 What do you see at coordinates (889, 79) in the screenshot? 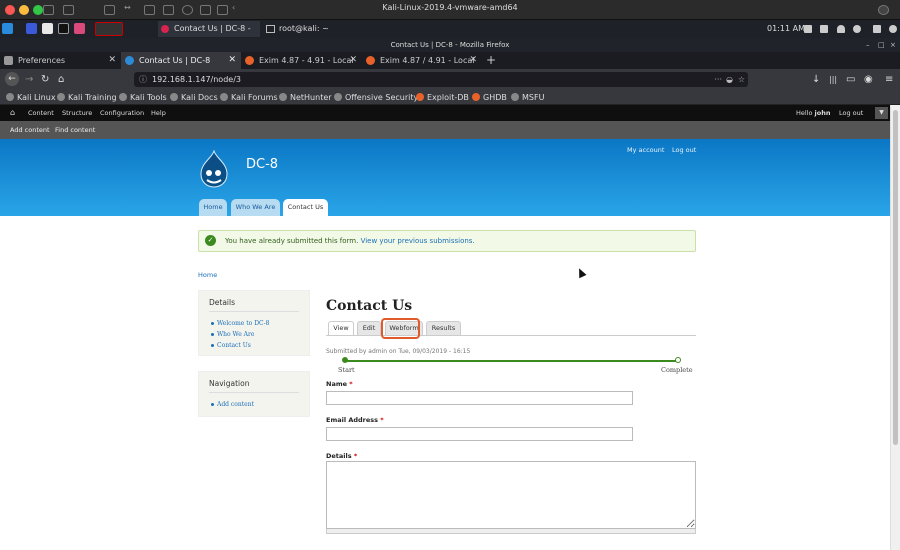
I see `hamburger-menu-icon: ≡` at bounding box center [889, 79].